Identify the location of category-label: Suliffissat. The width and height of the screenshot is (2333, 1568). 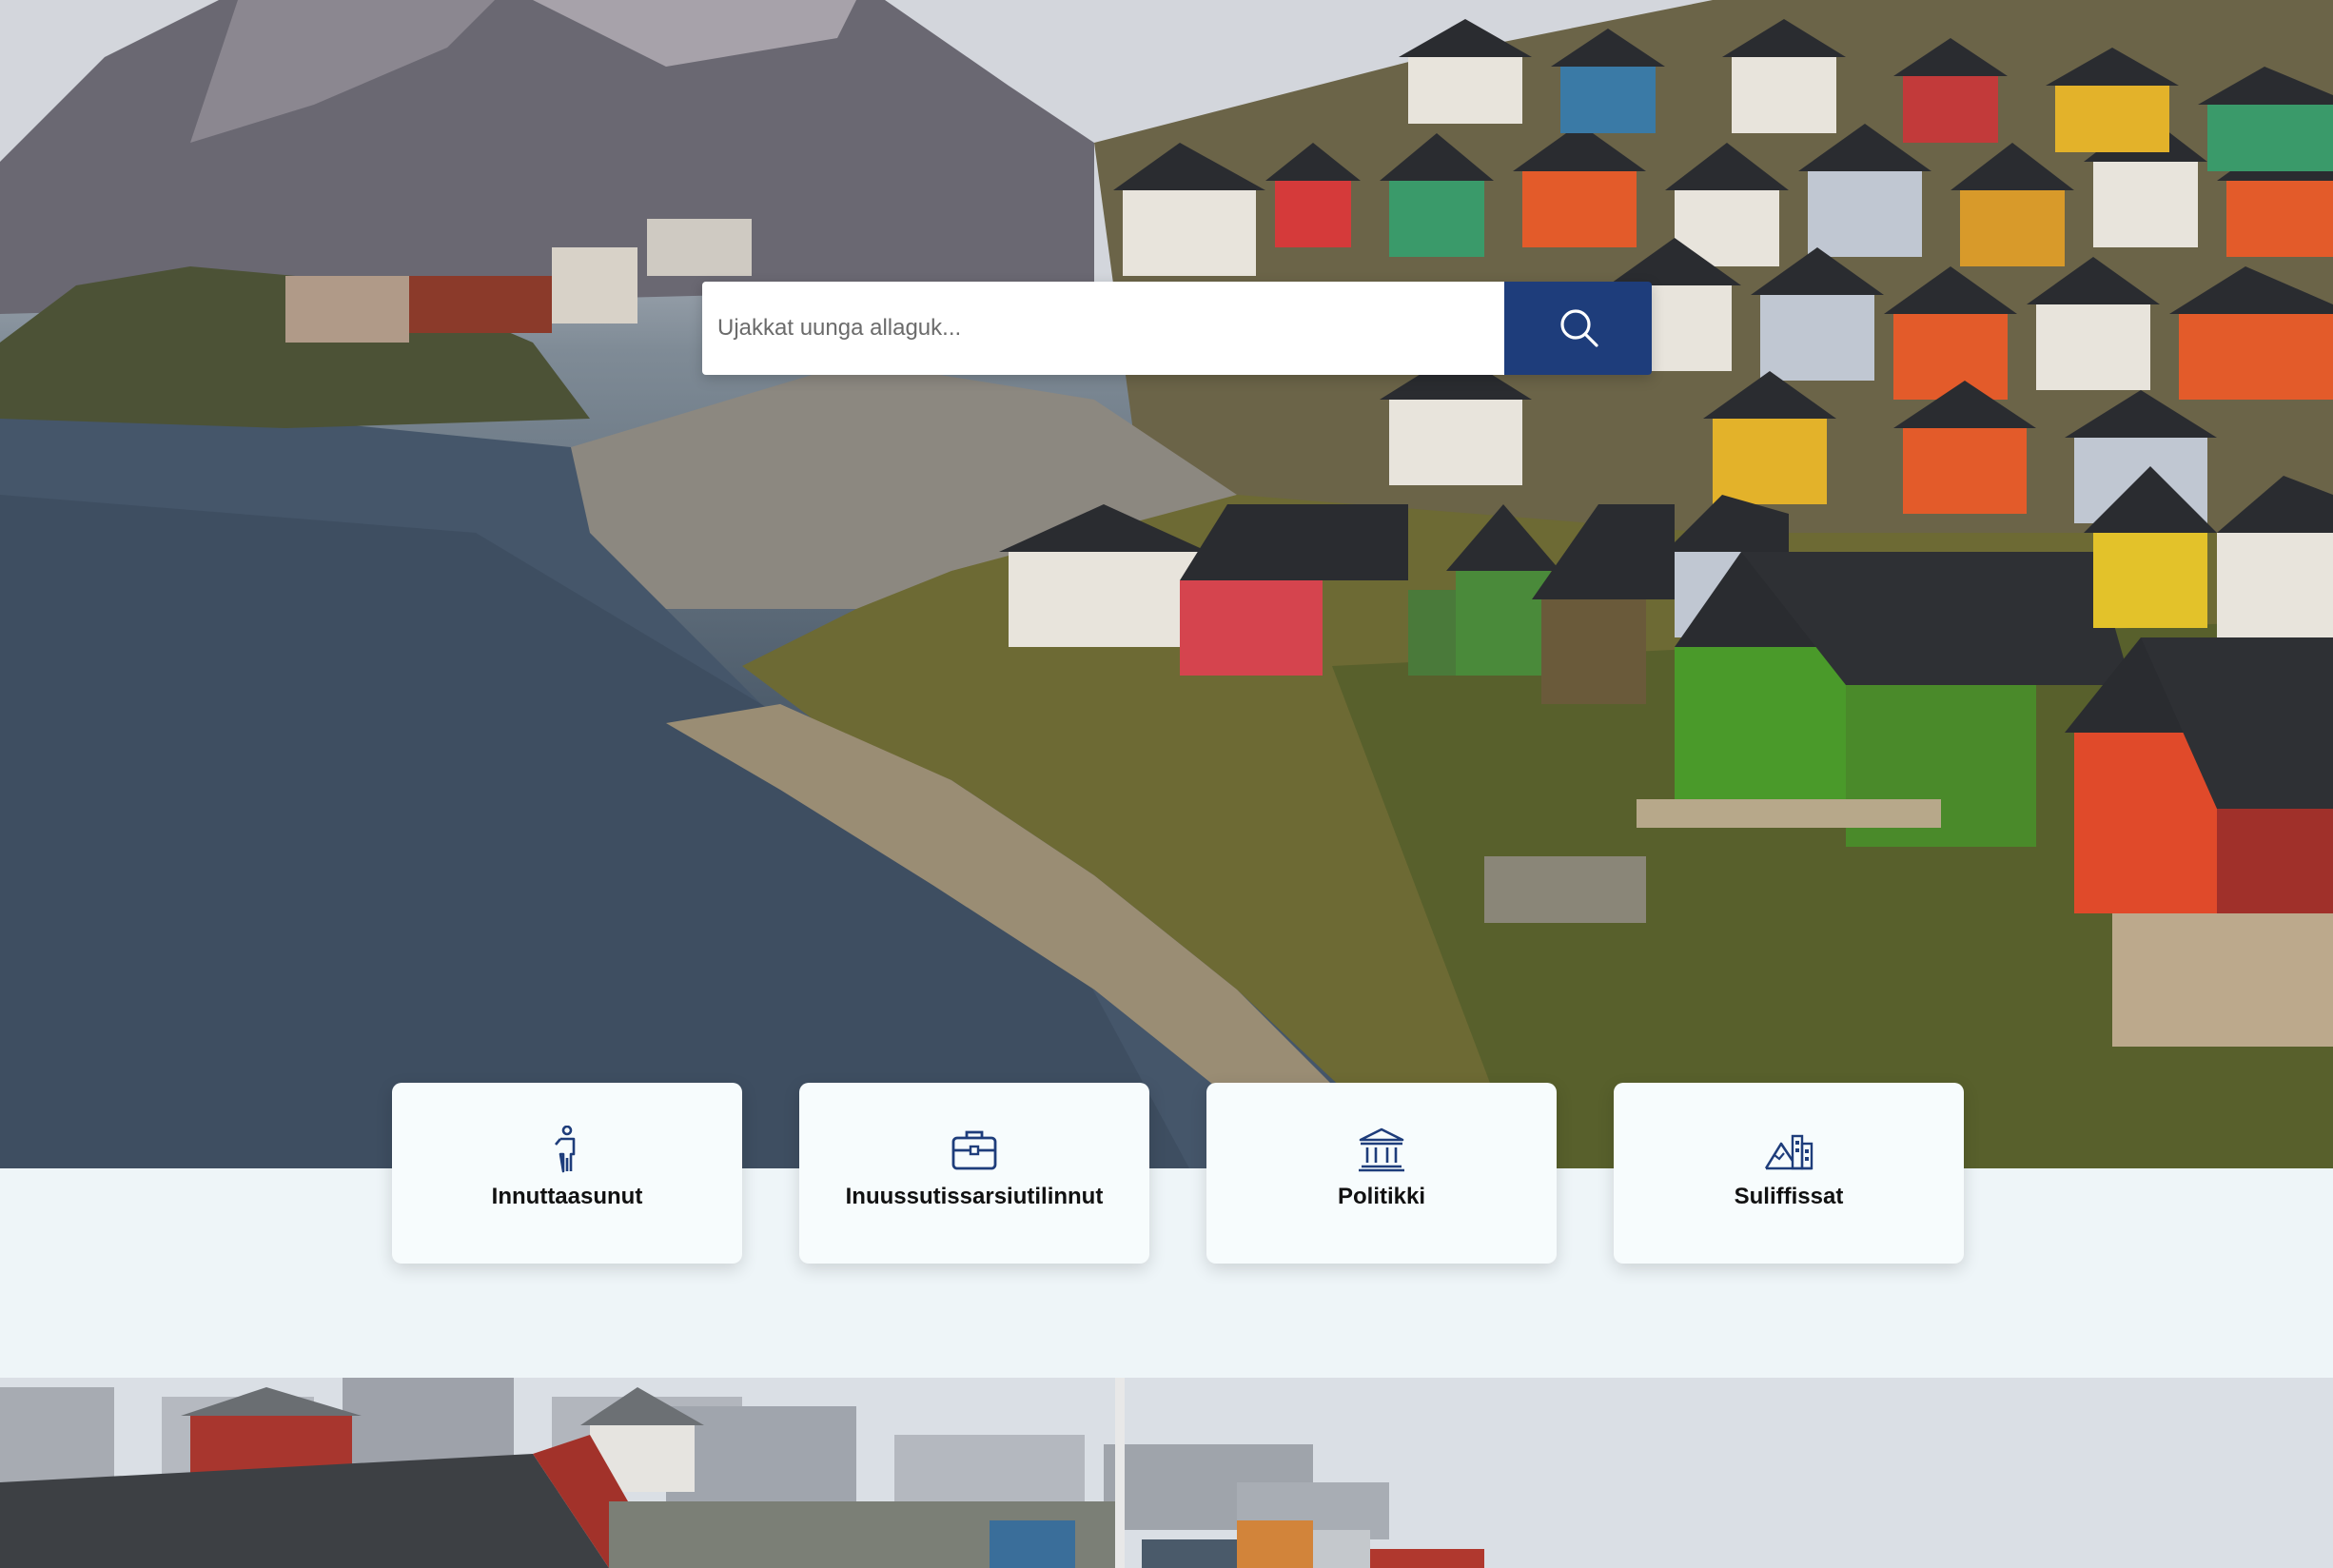
(1789, 1196).